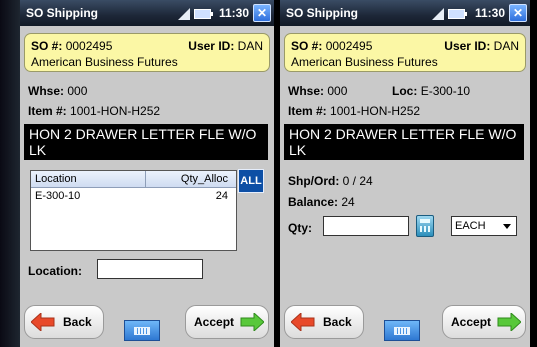  What do you see at coordinates (150, 269) in the screenshot?
I see `location-input` at bounding box center [150, 269].